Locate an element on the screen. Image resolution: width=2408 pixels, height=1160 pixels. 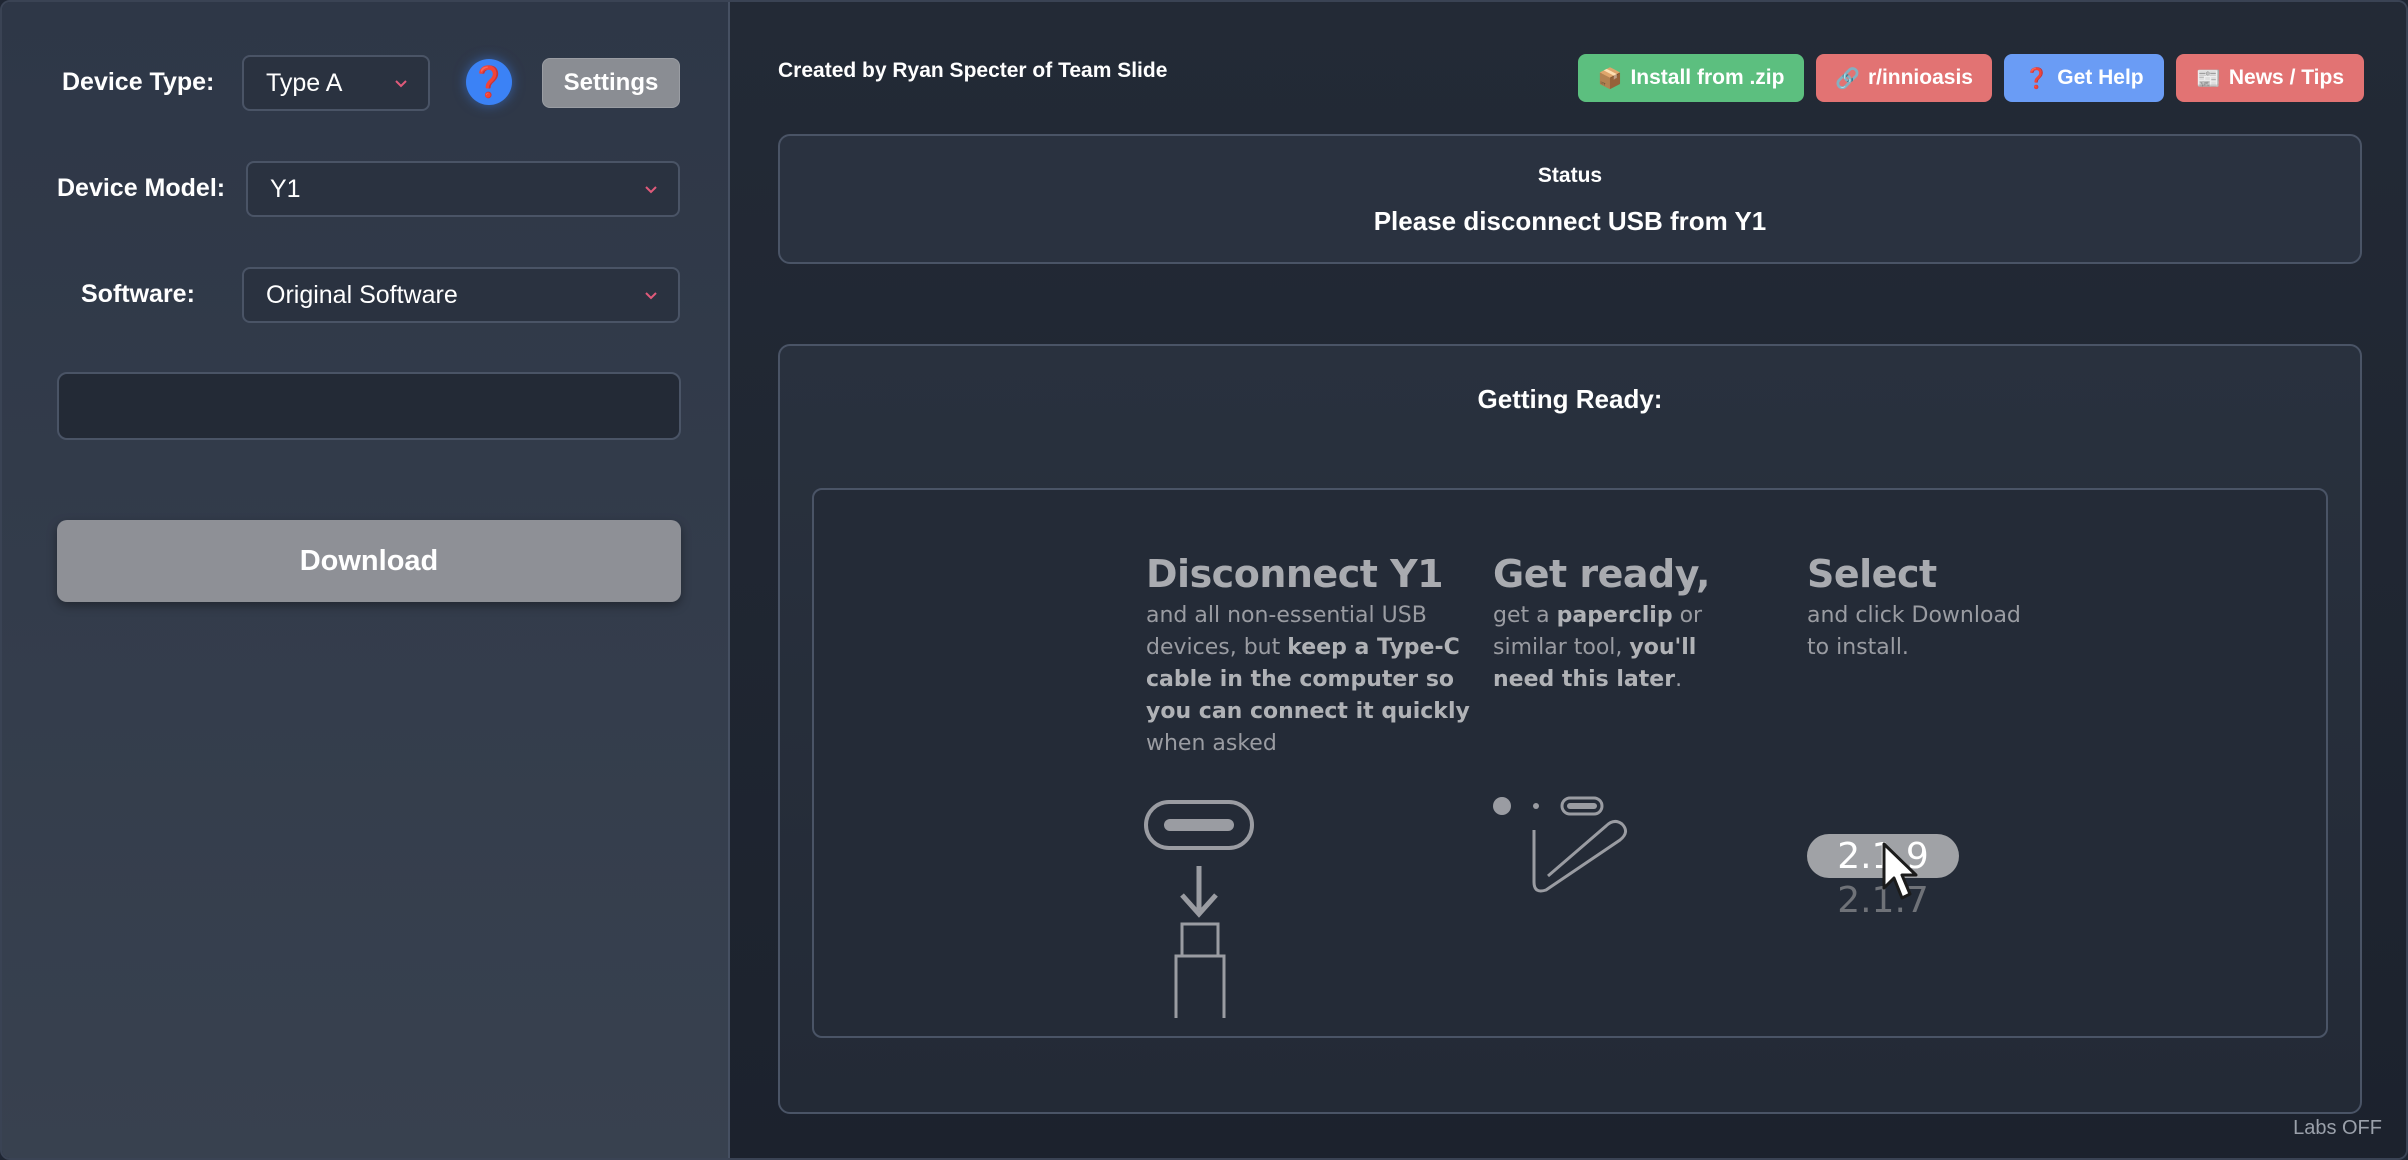
software-select: Original Software is located at coordinates (461, 295).